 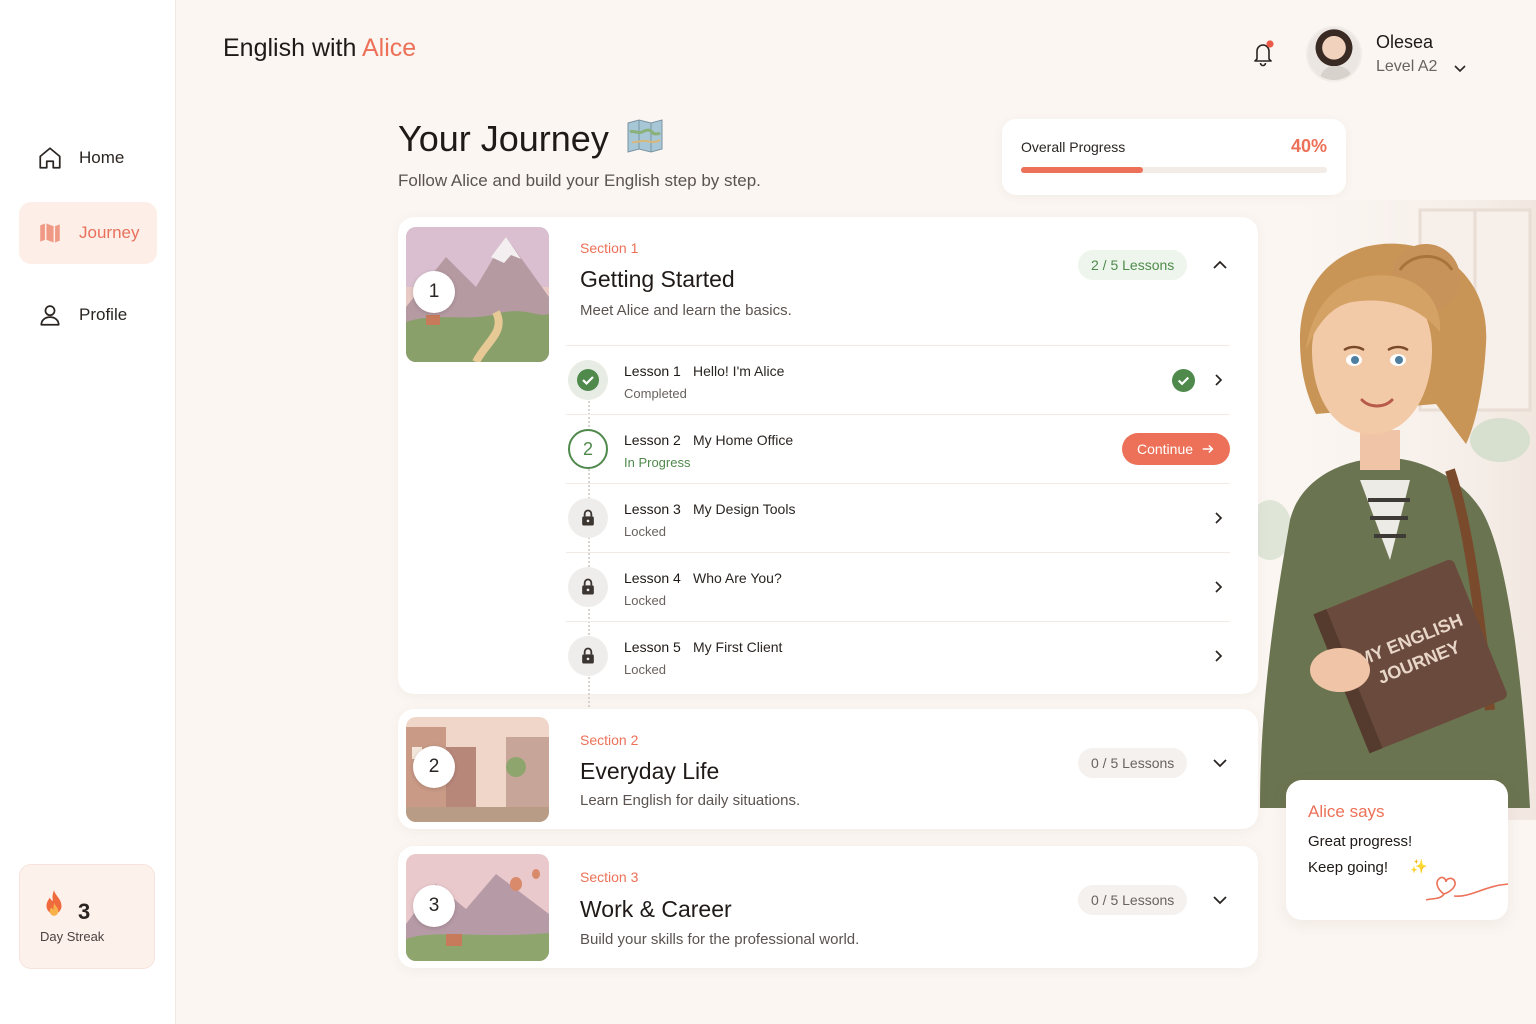 What do you see at coordinates (503, 138) in the screenshot?
I see `page-title: Your Journey` at bounding box center [503, 138].